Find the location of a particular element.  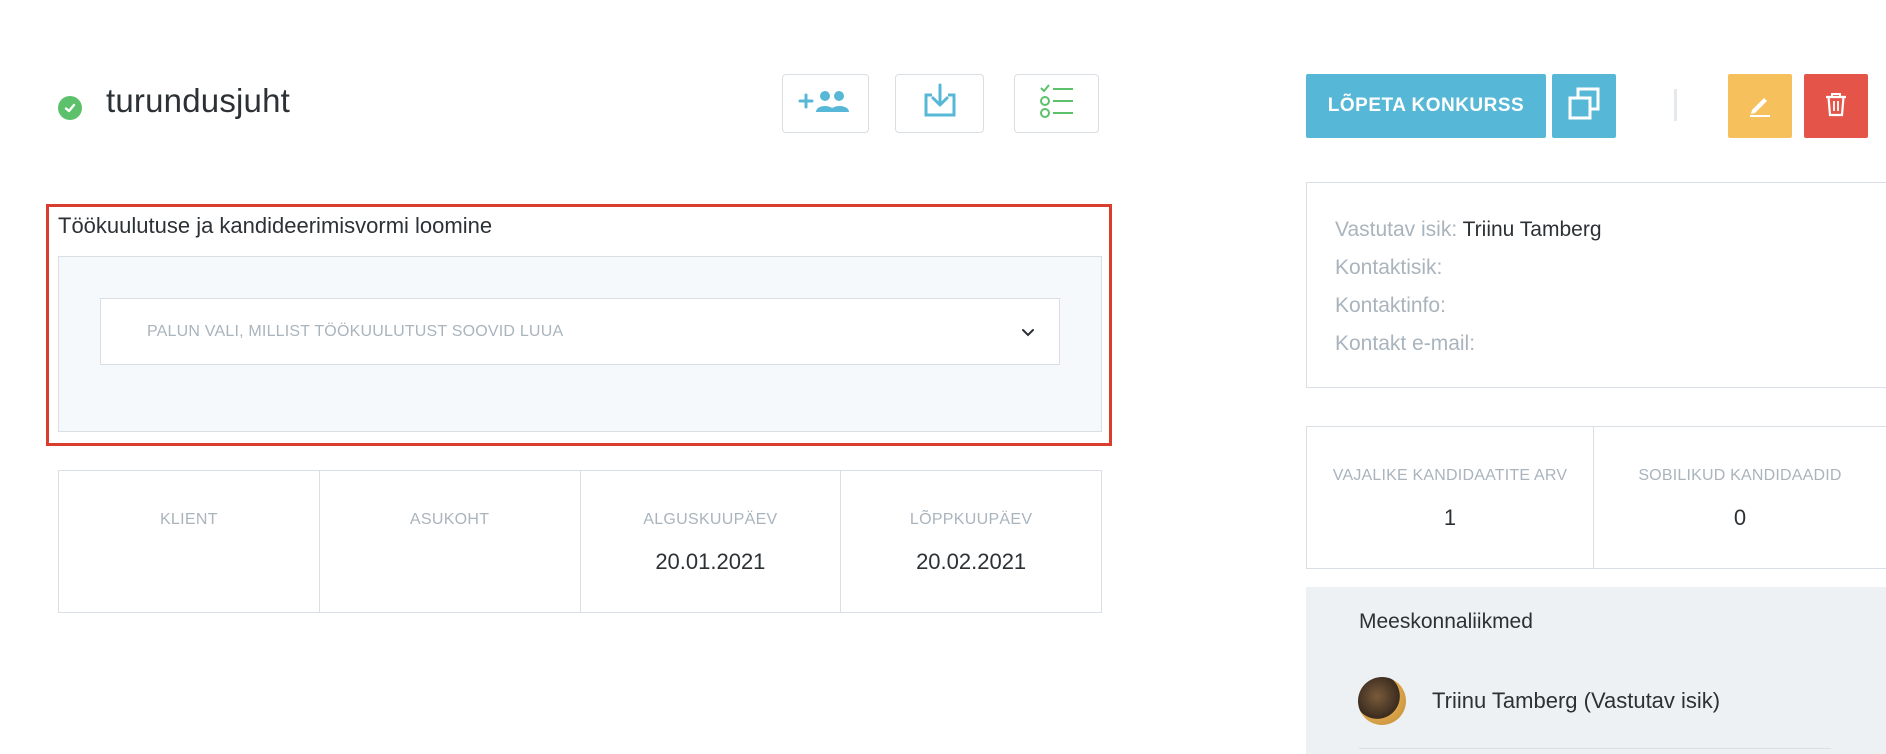

download-icon is located at coordinates (940, 103).